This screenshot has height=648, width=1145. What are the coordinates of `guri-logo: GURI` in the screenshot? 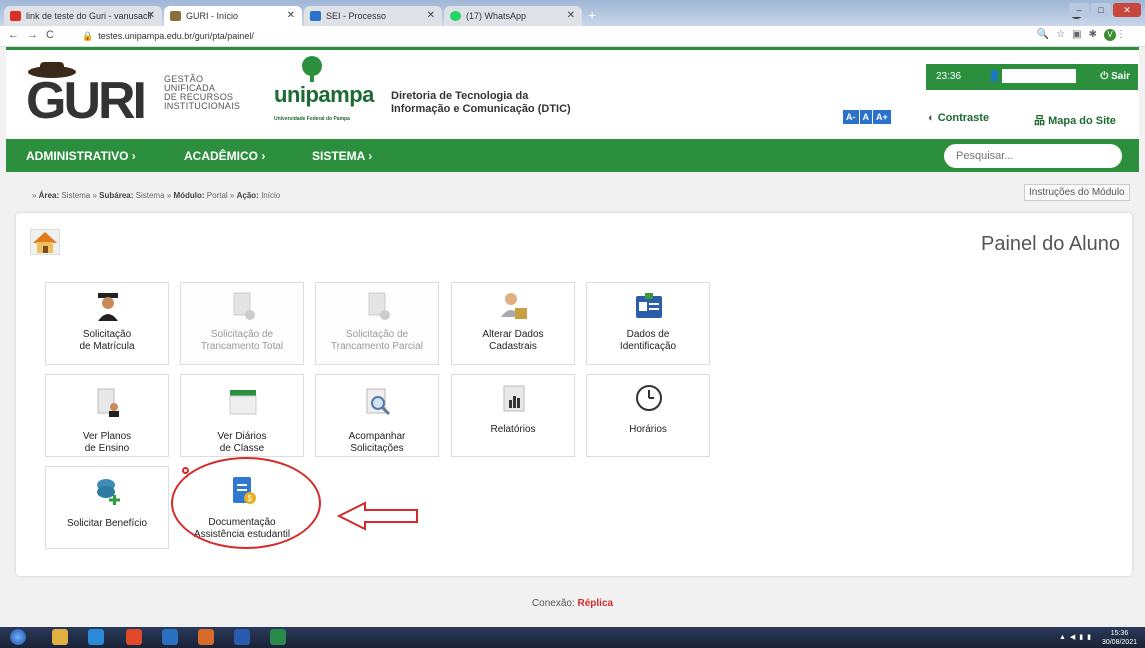 It's located at (91, 91).